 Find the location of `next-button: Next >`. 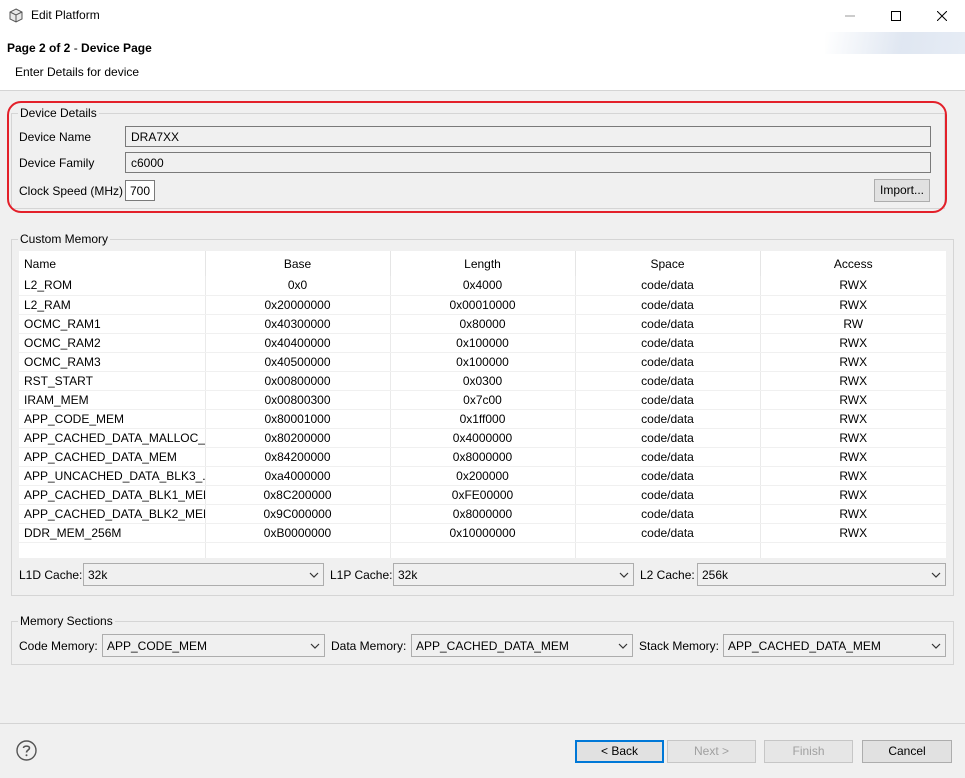

next-button: Next > is located at coordinates (711, 751).